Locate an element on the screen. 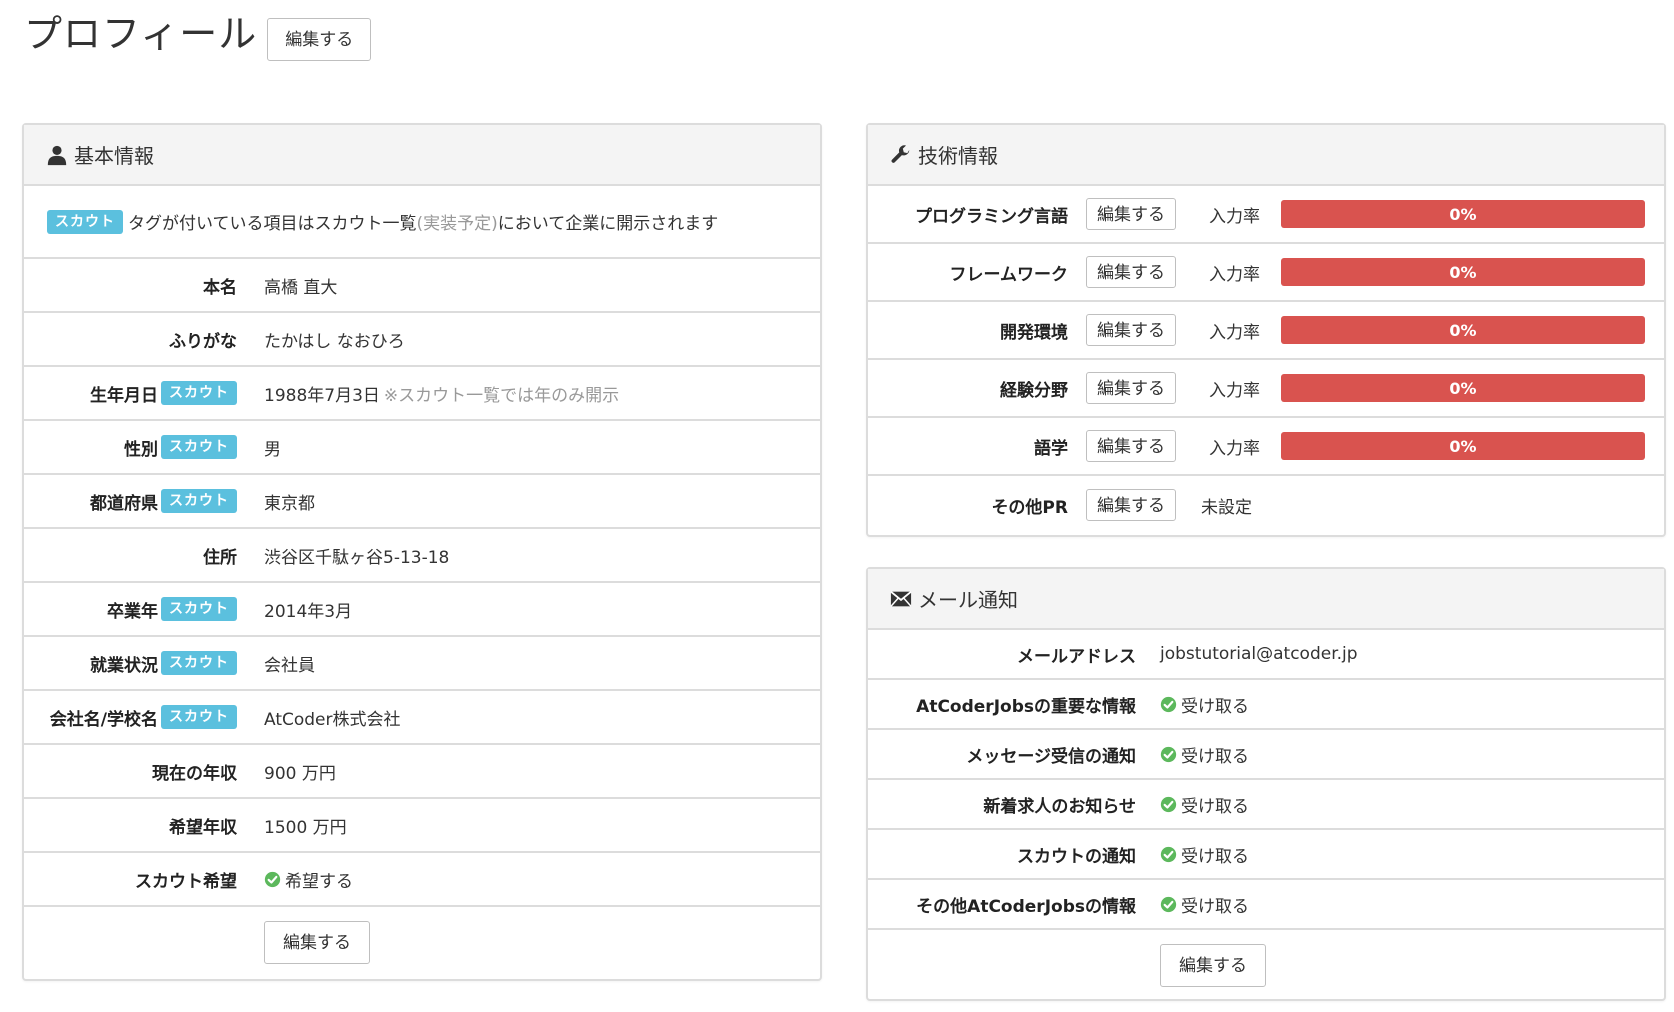 Image resolution: width=1674 pixels, height=1012 pixels. row-label: 就業状況 スカウト is located at coordinates (131, 663).